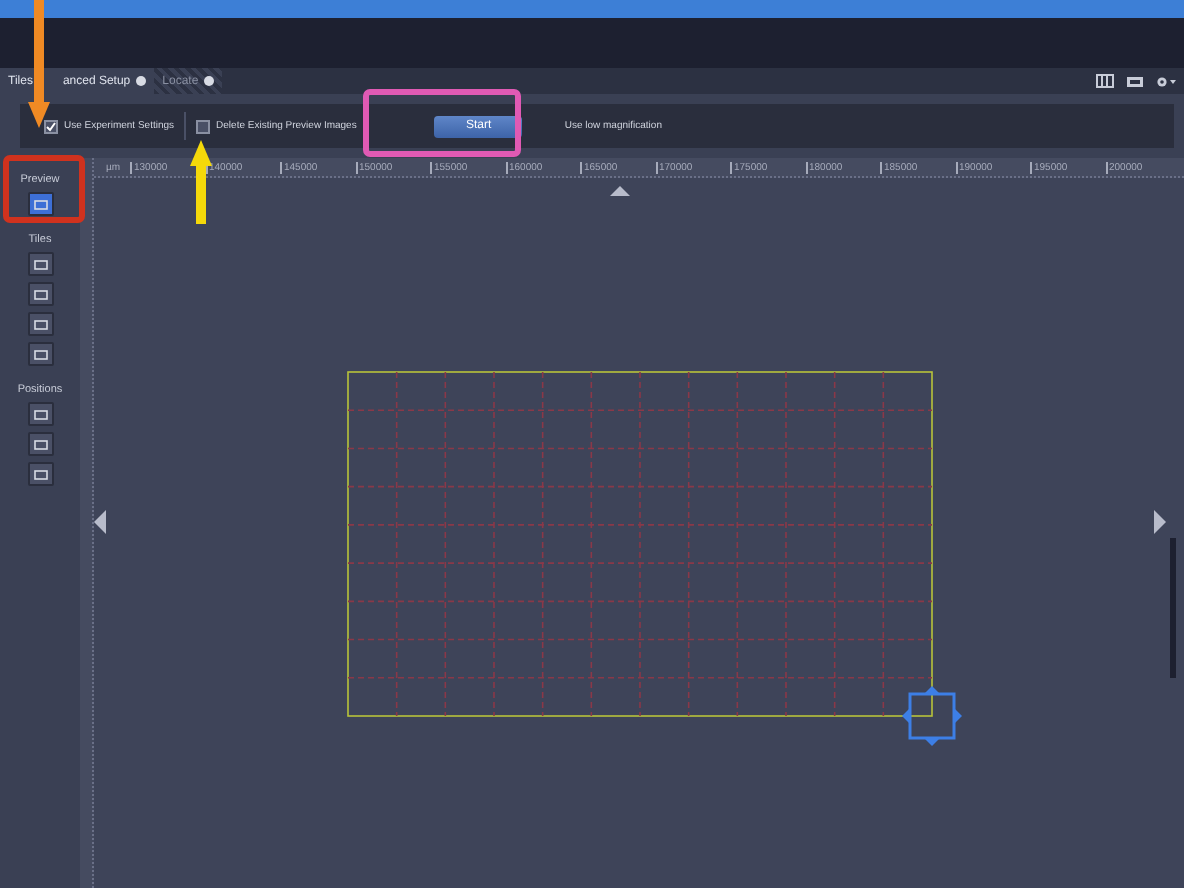 The height and width of the screenshot is (888, 1184). What do you see at coordinates (932, 716) in the screenshot?
I see `move-handle-icon` at bounding box center [932, 716].